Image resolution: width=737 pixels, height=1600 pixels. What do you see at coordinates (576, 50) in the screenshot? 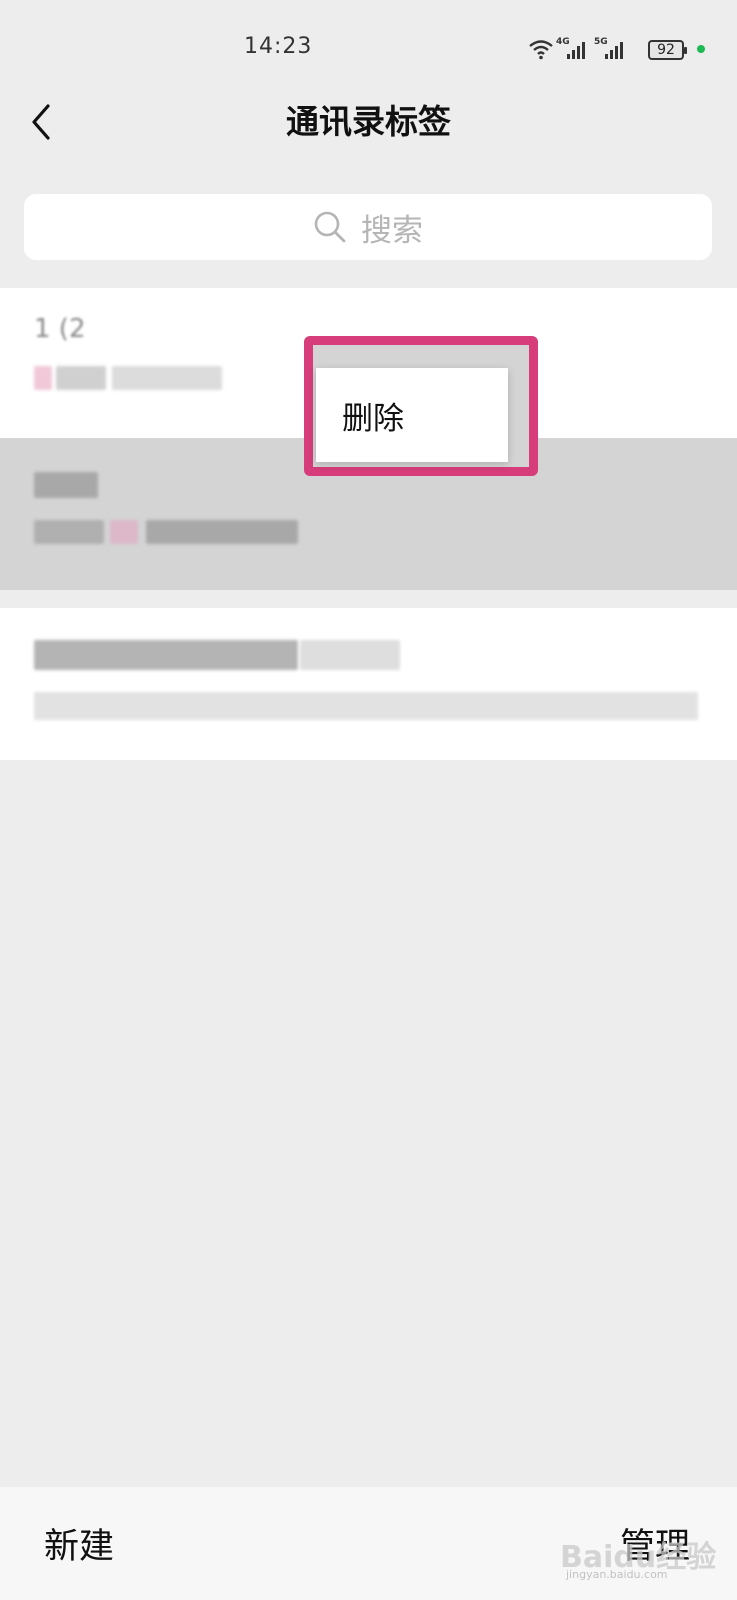
I see `signal-4g-icon` at bounding box center [576, 50].